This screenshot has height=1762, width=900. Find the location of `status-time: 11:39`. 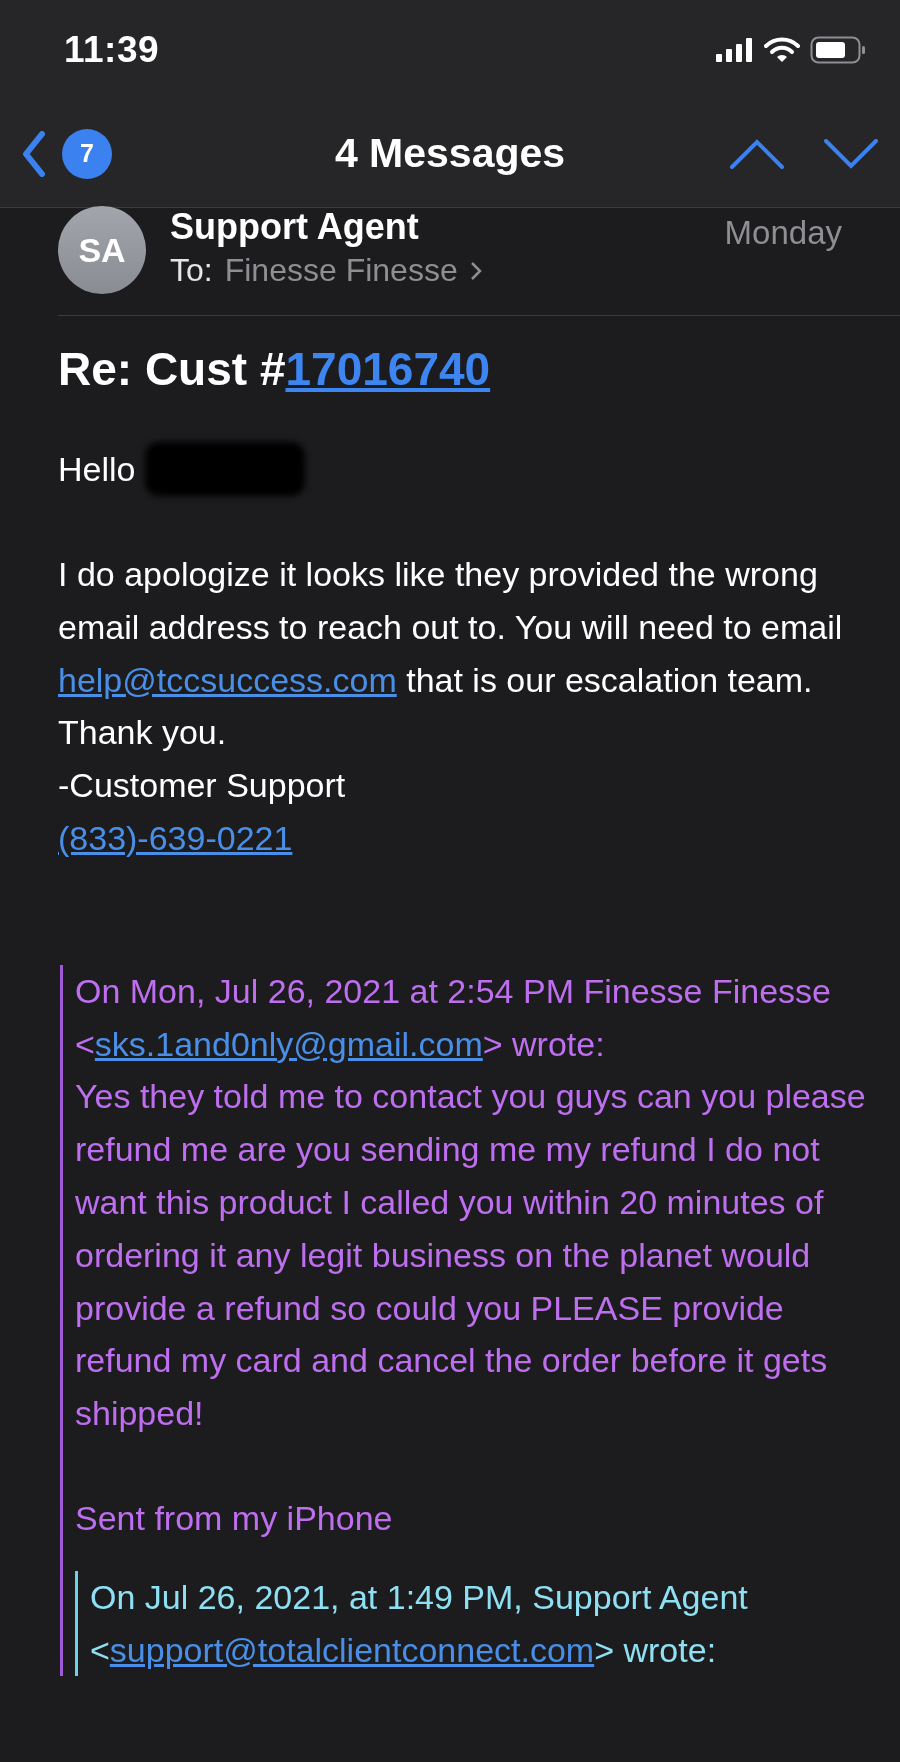

status-time: 11:39 is located at coordinates (112, 50).